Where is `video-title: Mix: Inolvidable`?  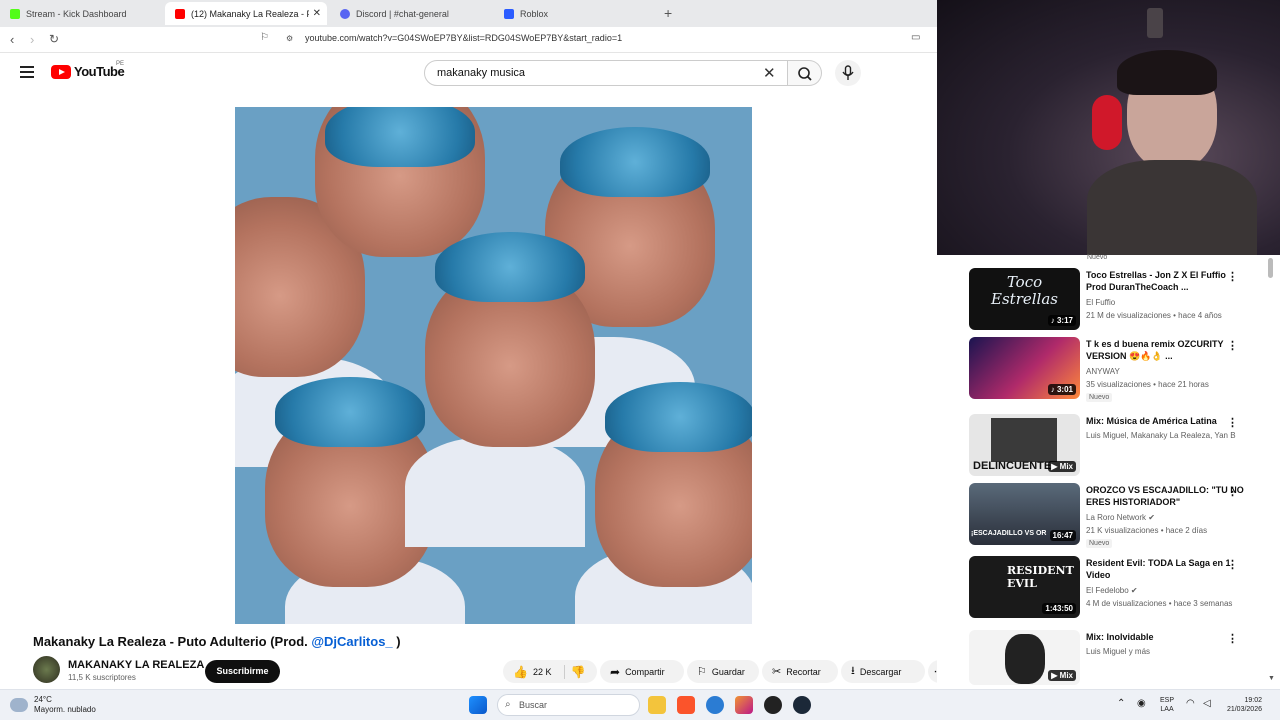 video-title: Mix: Inolvidable is located at coordinates (1166, 637).